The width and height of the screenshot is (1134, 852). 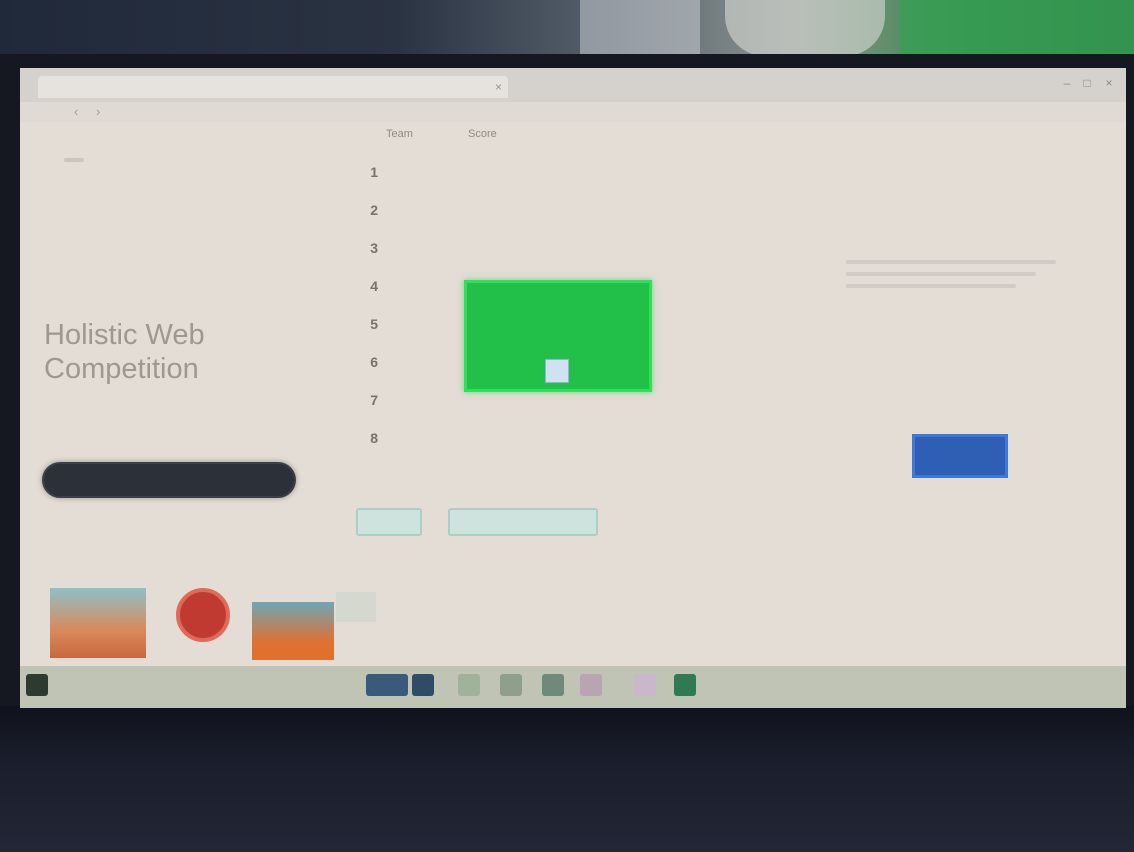 I want to click on action-button-left, so click(x=389, y=522).